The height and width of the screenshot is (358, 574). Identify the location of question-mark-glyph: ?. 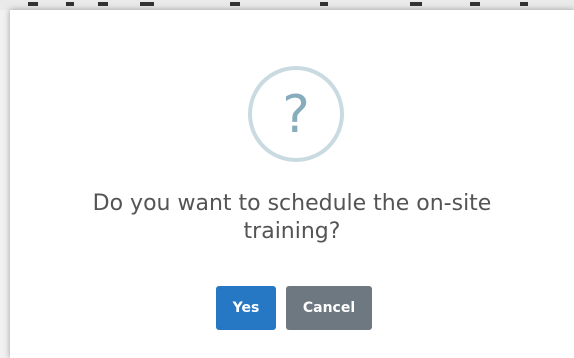
(296, 115).